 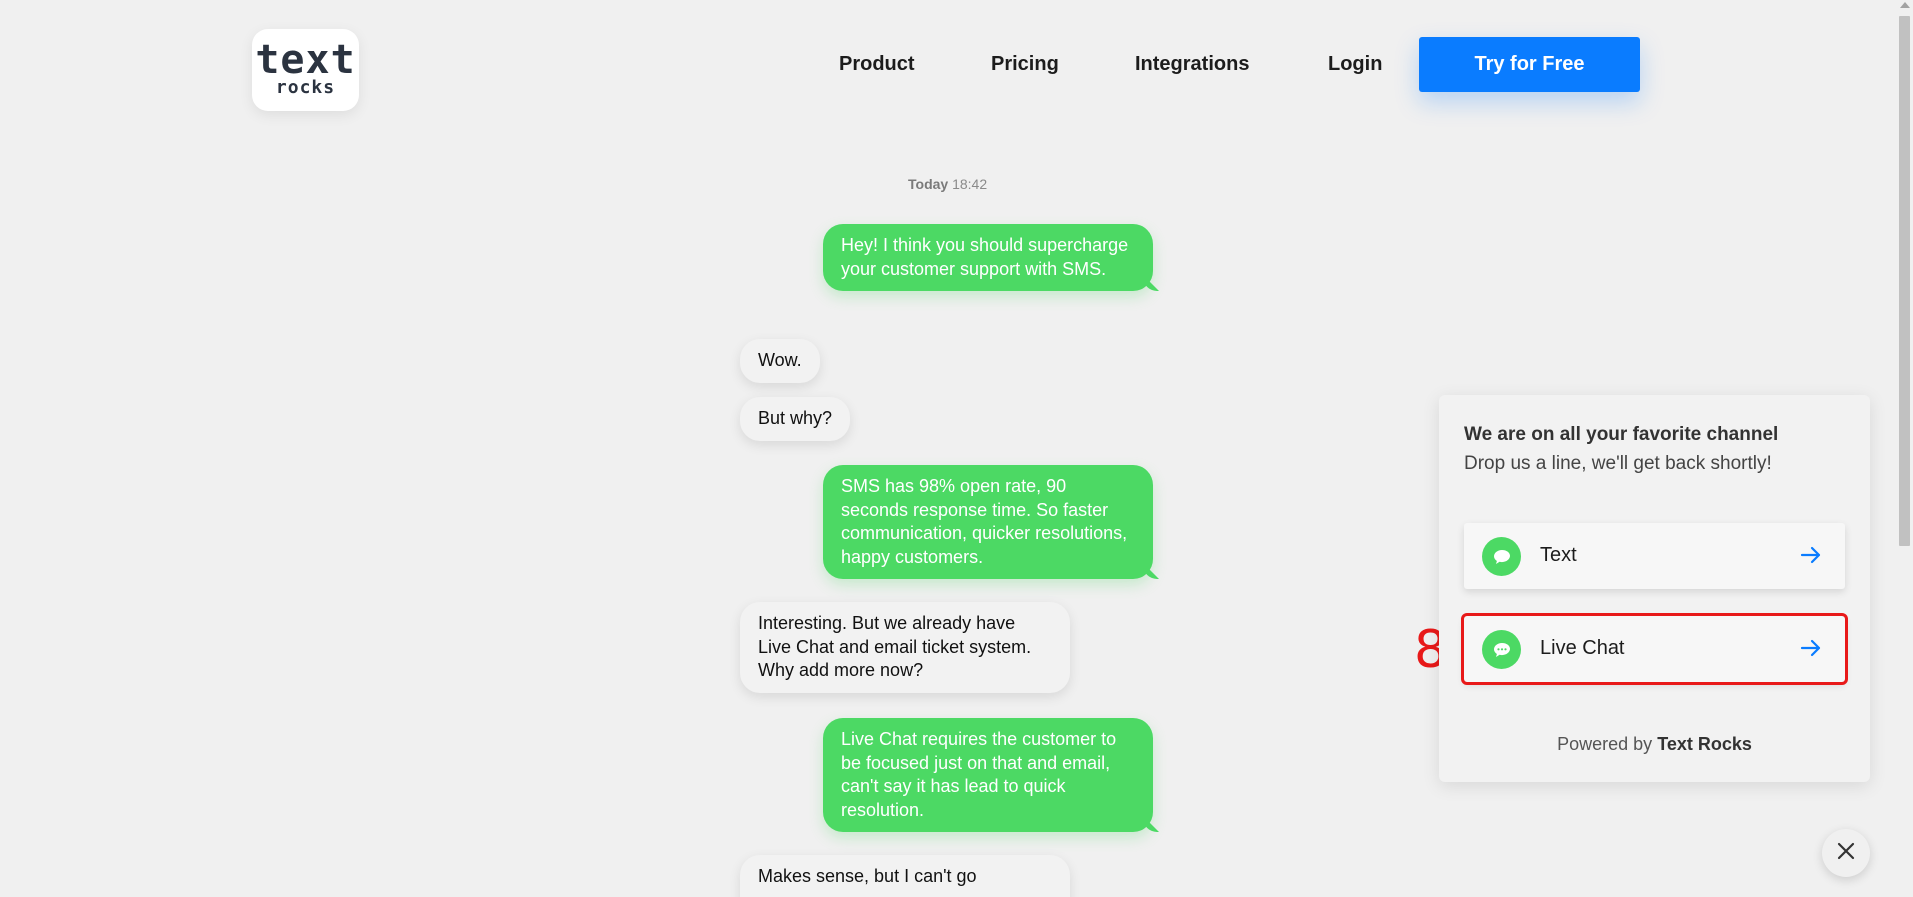 I want to click on nav-integrations: Integrations, so click(x=1192, y=64).